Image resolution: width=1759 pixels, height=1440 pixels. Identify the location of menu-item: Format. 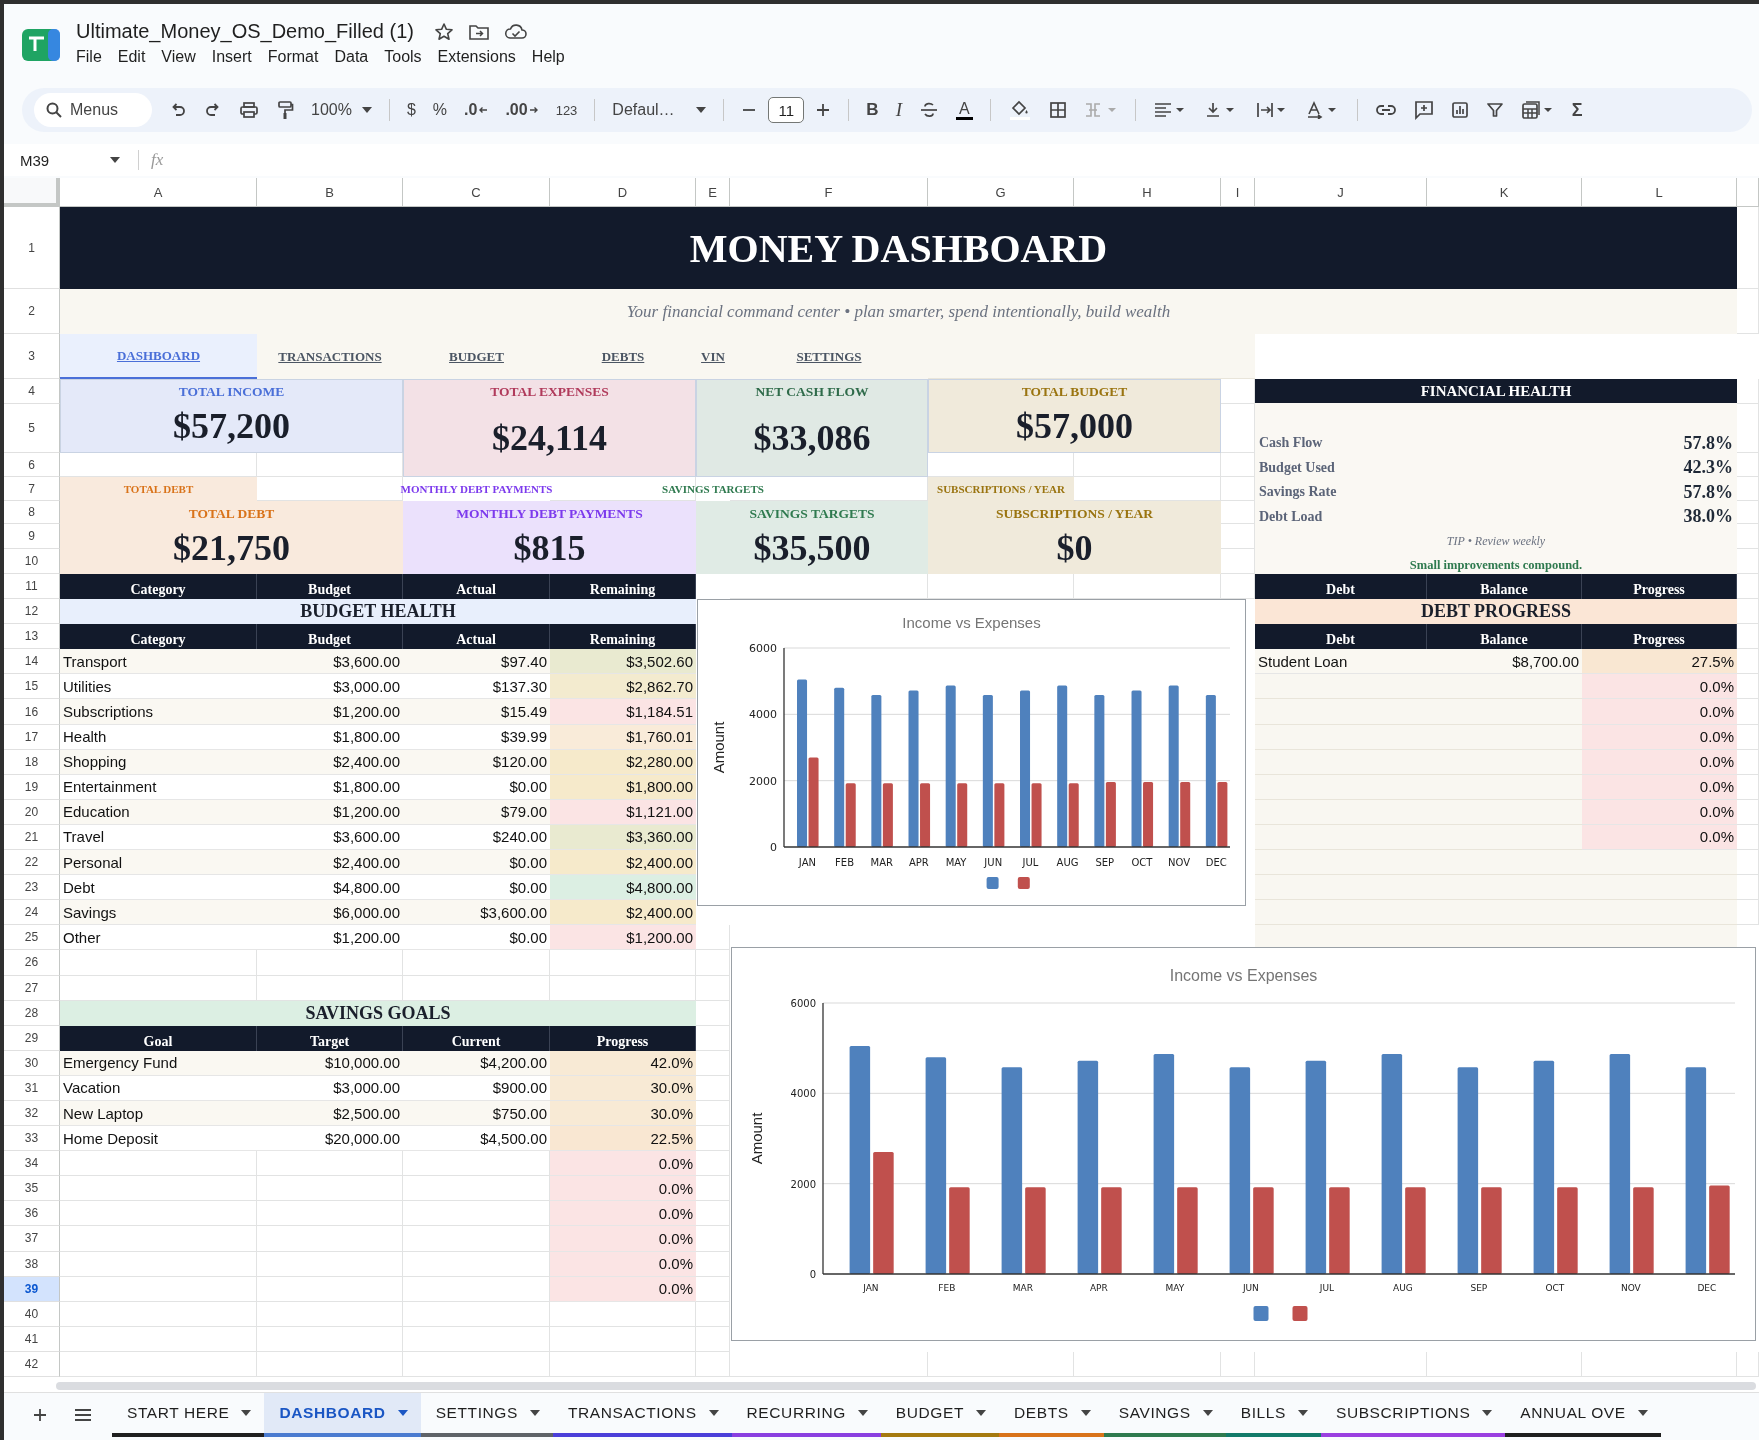
(301, 57).